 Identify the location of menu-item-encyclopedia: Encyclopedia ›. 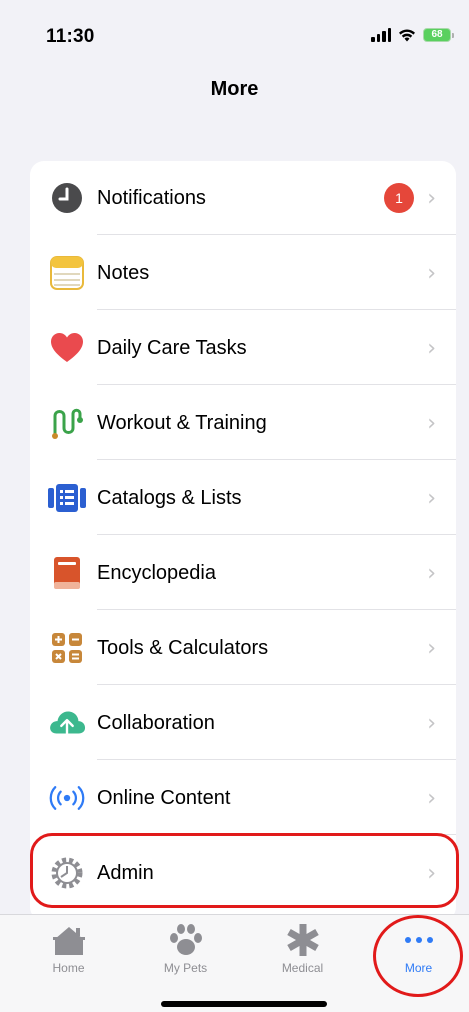
(243, 573).